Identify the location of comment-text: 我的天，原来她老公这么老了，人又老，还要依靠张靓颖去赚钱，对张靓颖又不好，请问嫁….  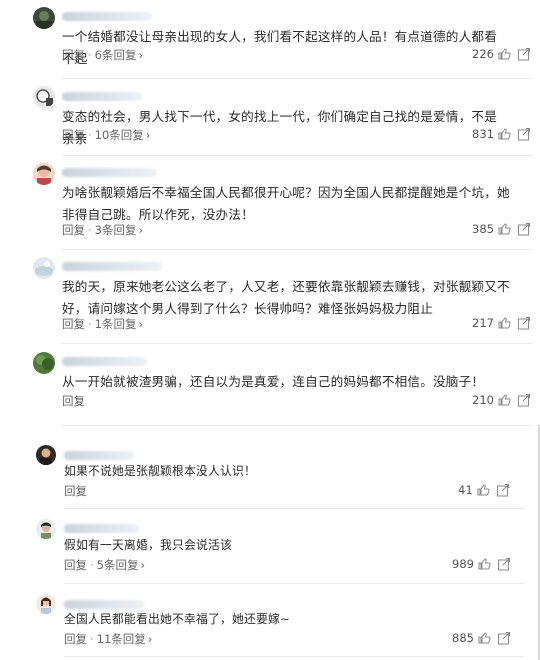
(286, 297).